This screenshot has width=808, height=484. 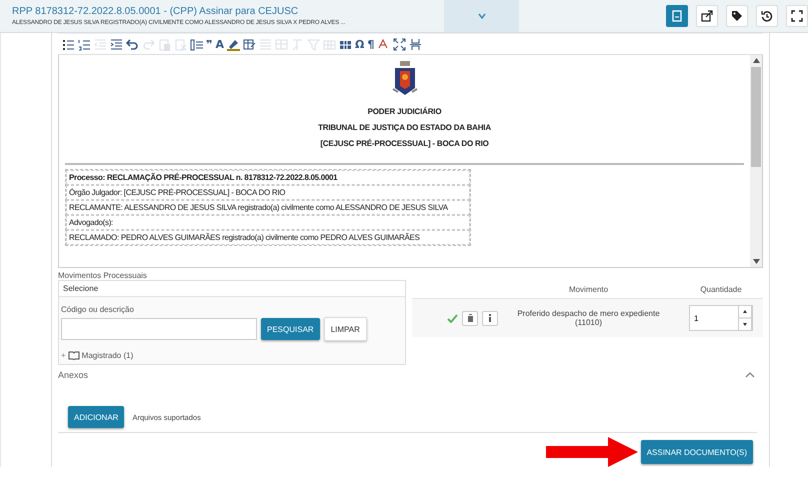 What do you see at coordinates (103, 275) in the screenshot?
I see `section-label: Movimentos Processuais` at bounding box center [103, 275].